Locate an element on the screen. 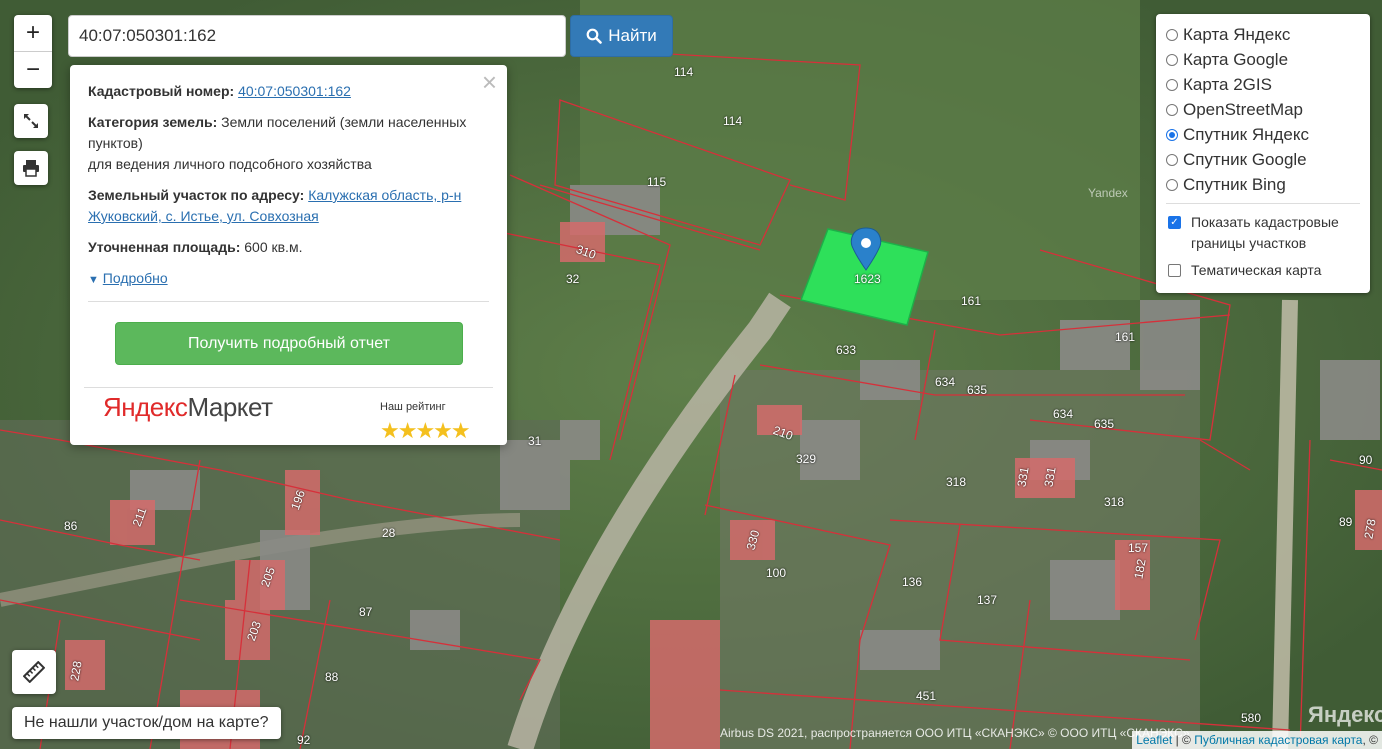 The image size is (1382, 749). checkbox-icon: ✓ is located at coordinates (1174, 222).